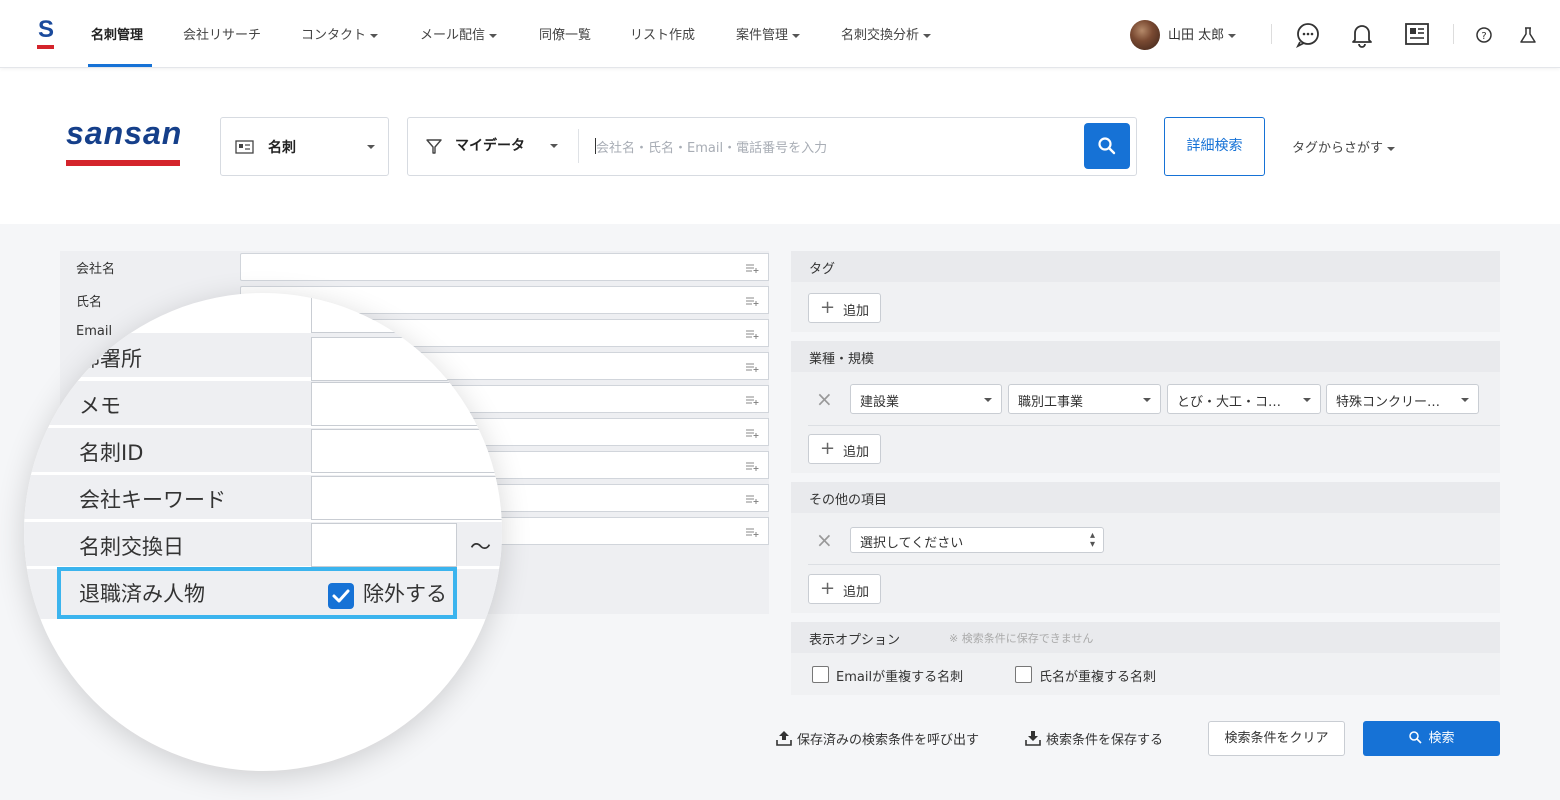  I want to click on search-button, so click(1107, 146).